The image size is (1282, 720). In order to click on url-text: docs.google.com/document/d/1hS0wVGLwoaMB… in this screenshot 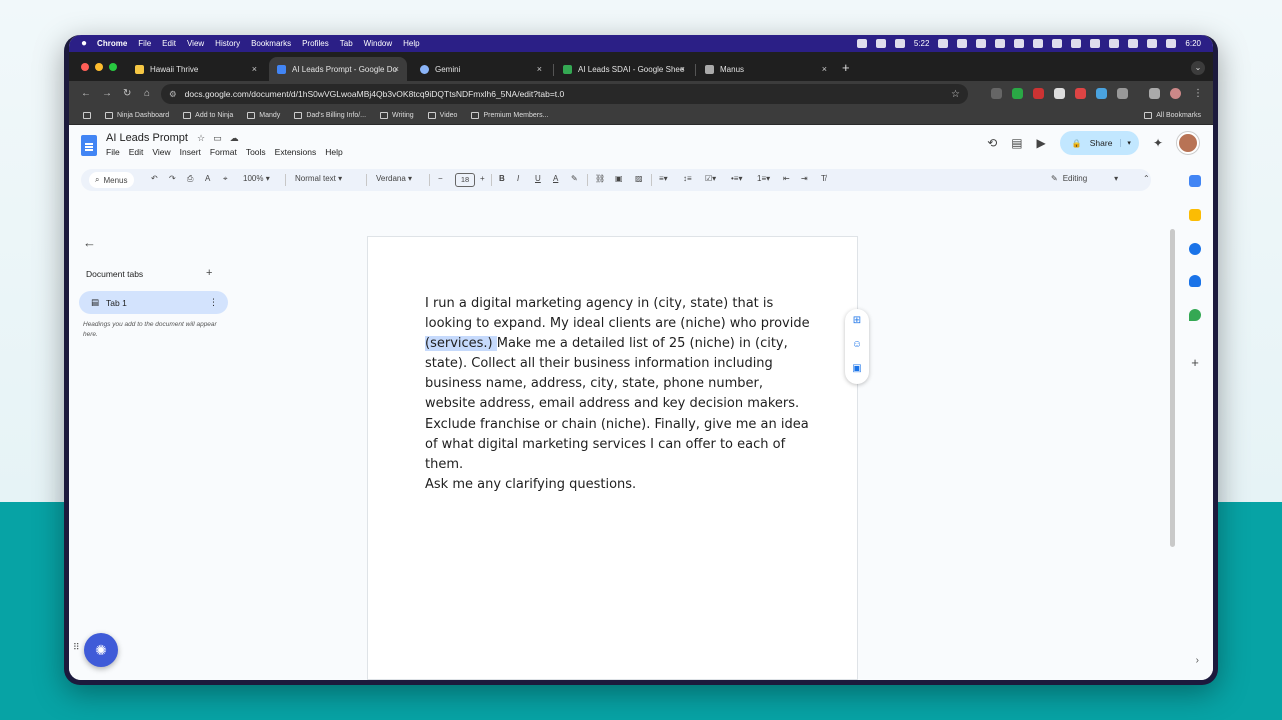, I will do `click(375, 94)`.